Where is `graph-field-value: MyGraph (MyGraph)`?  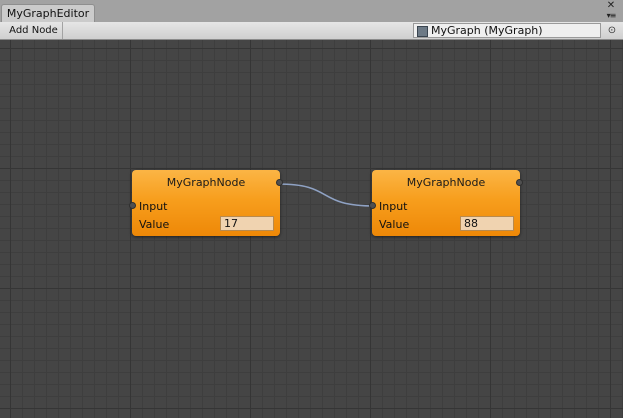 graph-field-value: MyGraph (MyGraph) is located at coordinates (487, 30).